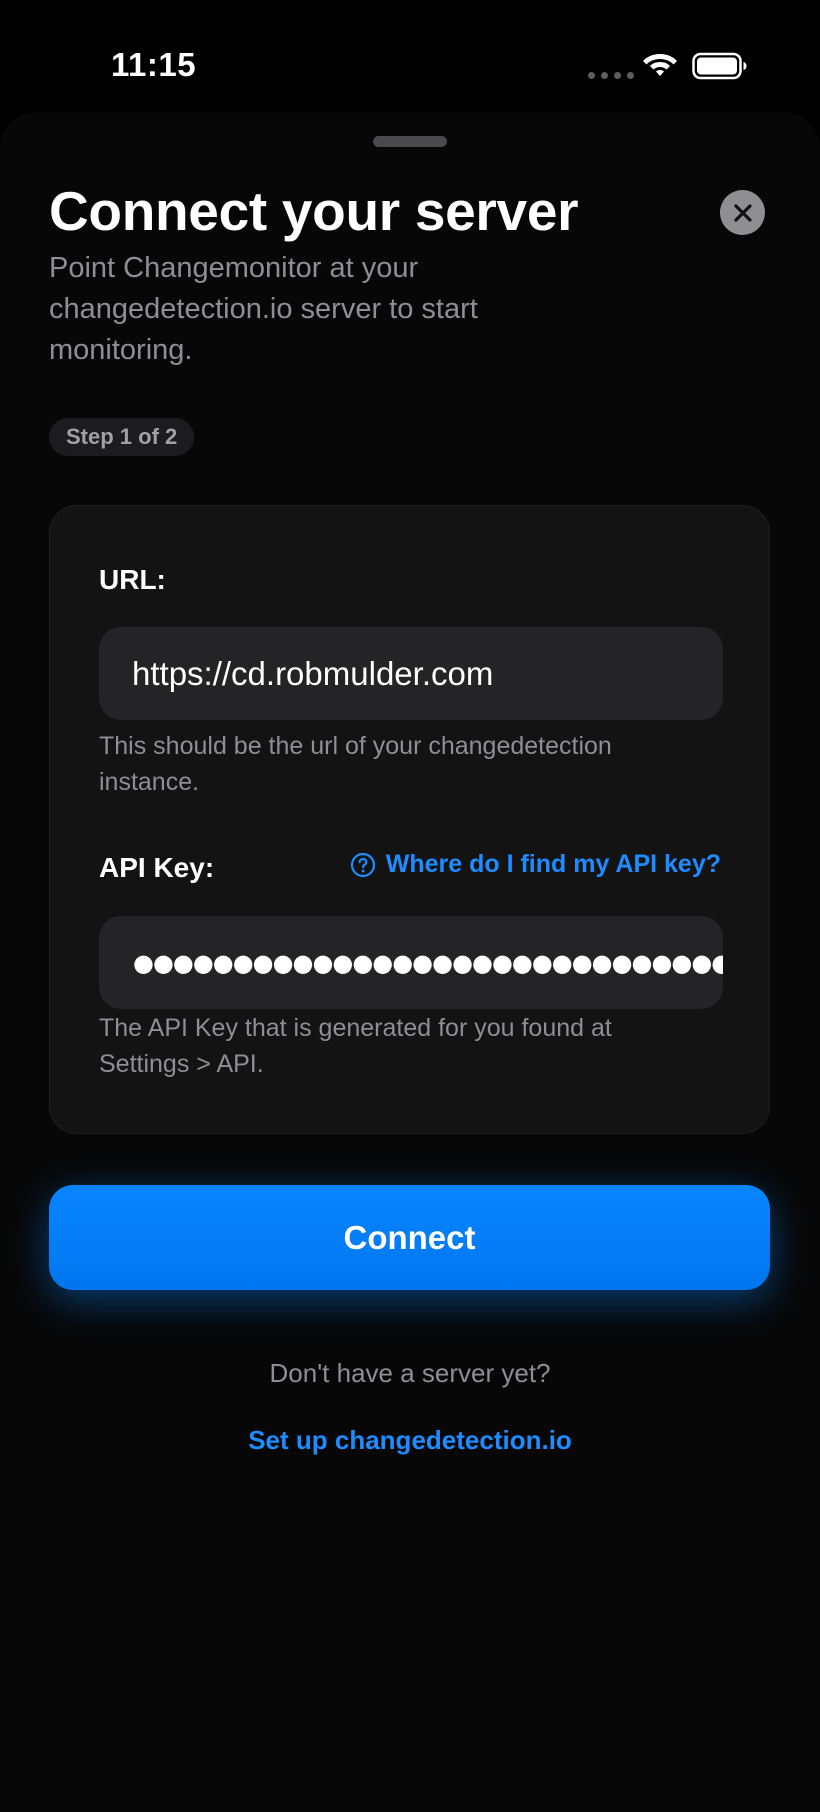 This screenshot has height=1812, width=820. What do you see at coordinates (410, 1373) in the screenshot?
I see `no-server-text: Don't have a server yet?` at bounding box center [410, 1373].